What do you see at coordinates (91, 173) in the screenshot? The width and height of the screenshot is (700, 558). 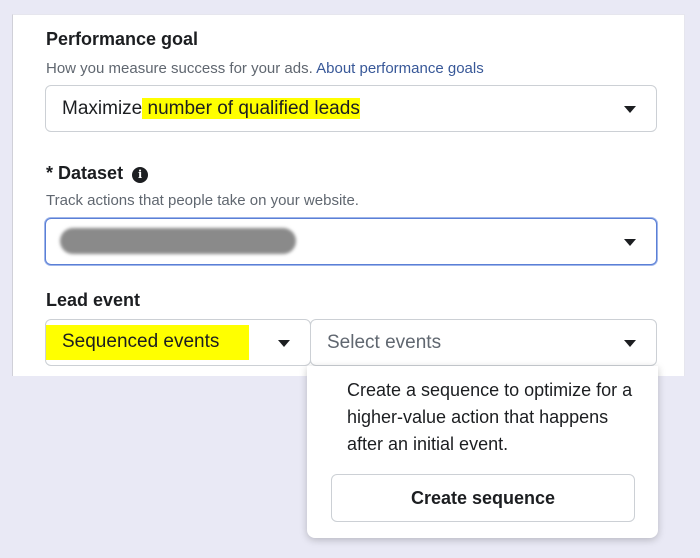 I see `dataset-title-text: Dataset` at bounding box center [91, 173].